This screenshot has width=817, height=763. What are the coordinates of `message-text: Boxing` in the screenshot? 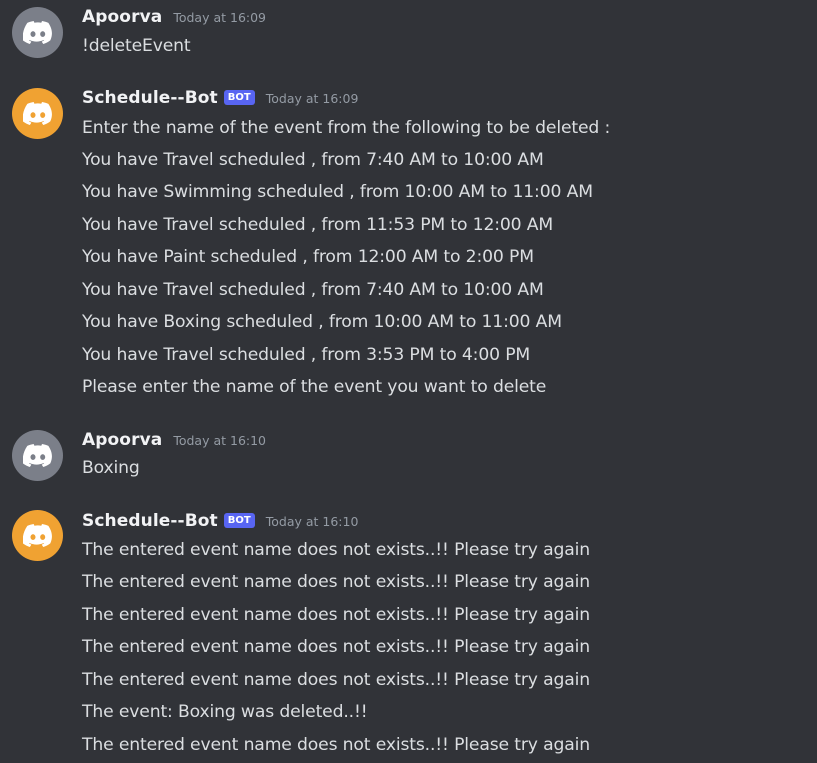 It's located at (111, 468).